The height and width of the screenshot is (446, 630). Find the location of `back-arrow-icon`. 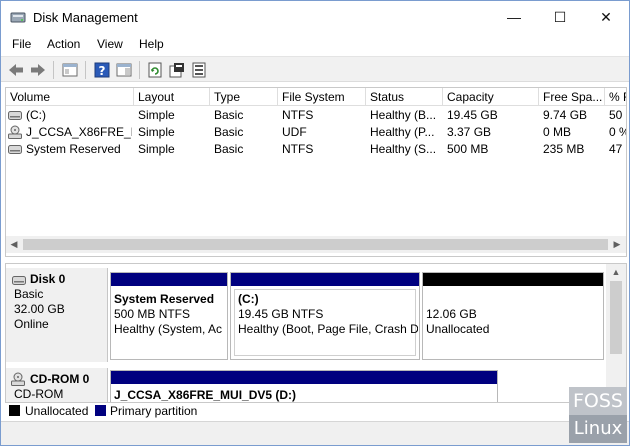

back-arrow-icon is located at coordinates (16, 70).